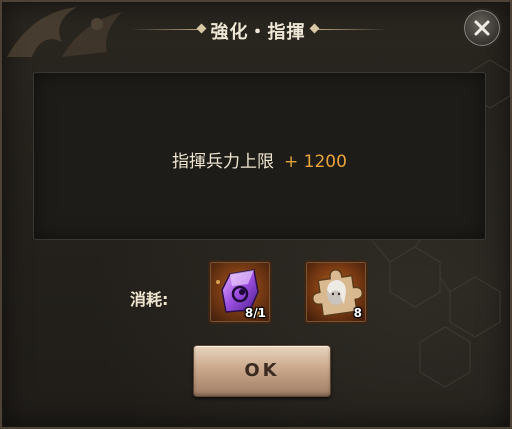  What do you see at coordinates (149, 299) in the screenshot?
I see `cost-label: 消耗:` at bounding box center [149, 299].